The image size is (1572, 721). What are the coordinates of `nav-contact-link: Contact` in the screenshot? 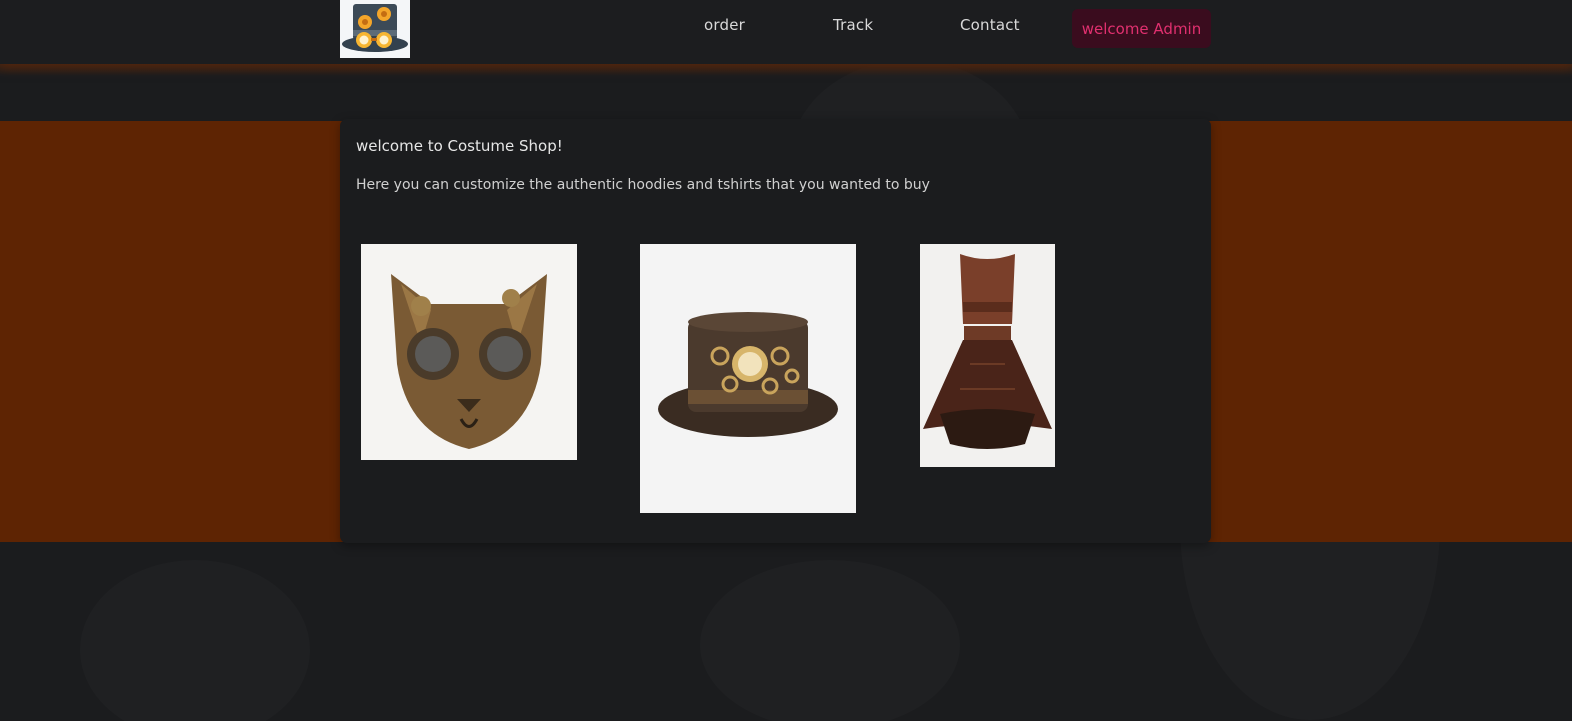 It's located at (990, 25).